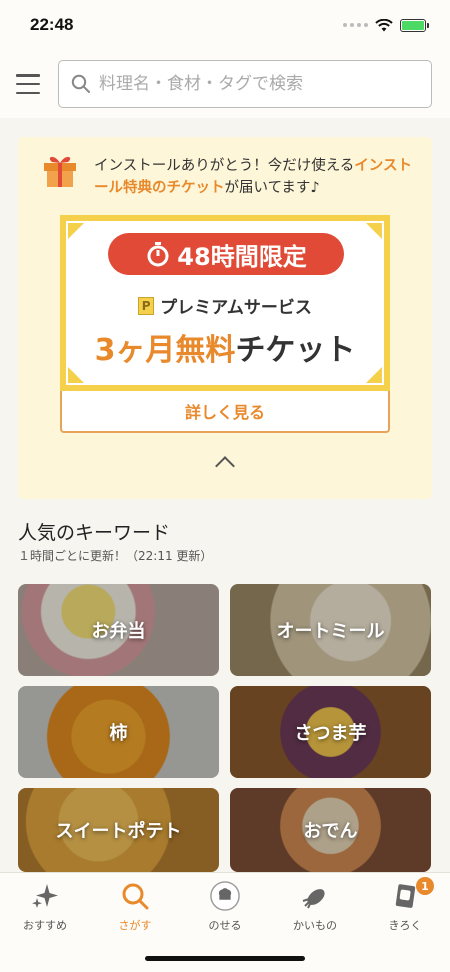 The height and width of the screenshot is (972, 450). What do you see at coordinates (118, 732) in the screenshot?
I see `keyword-tile: 柿` at bounding box center [118, 732].